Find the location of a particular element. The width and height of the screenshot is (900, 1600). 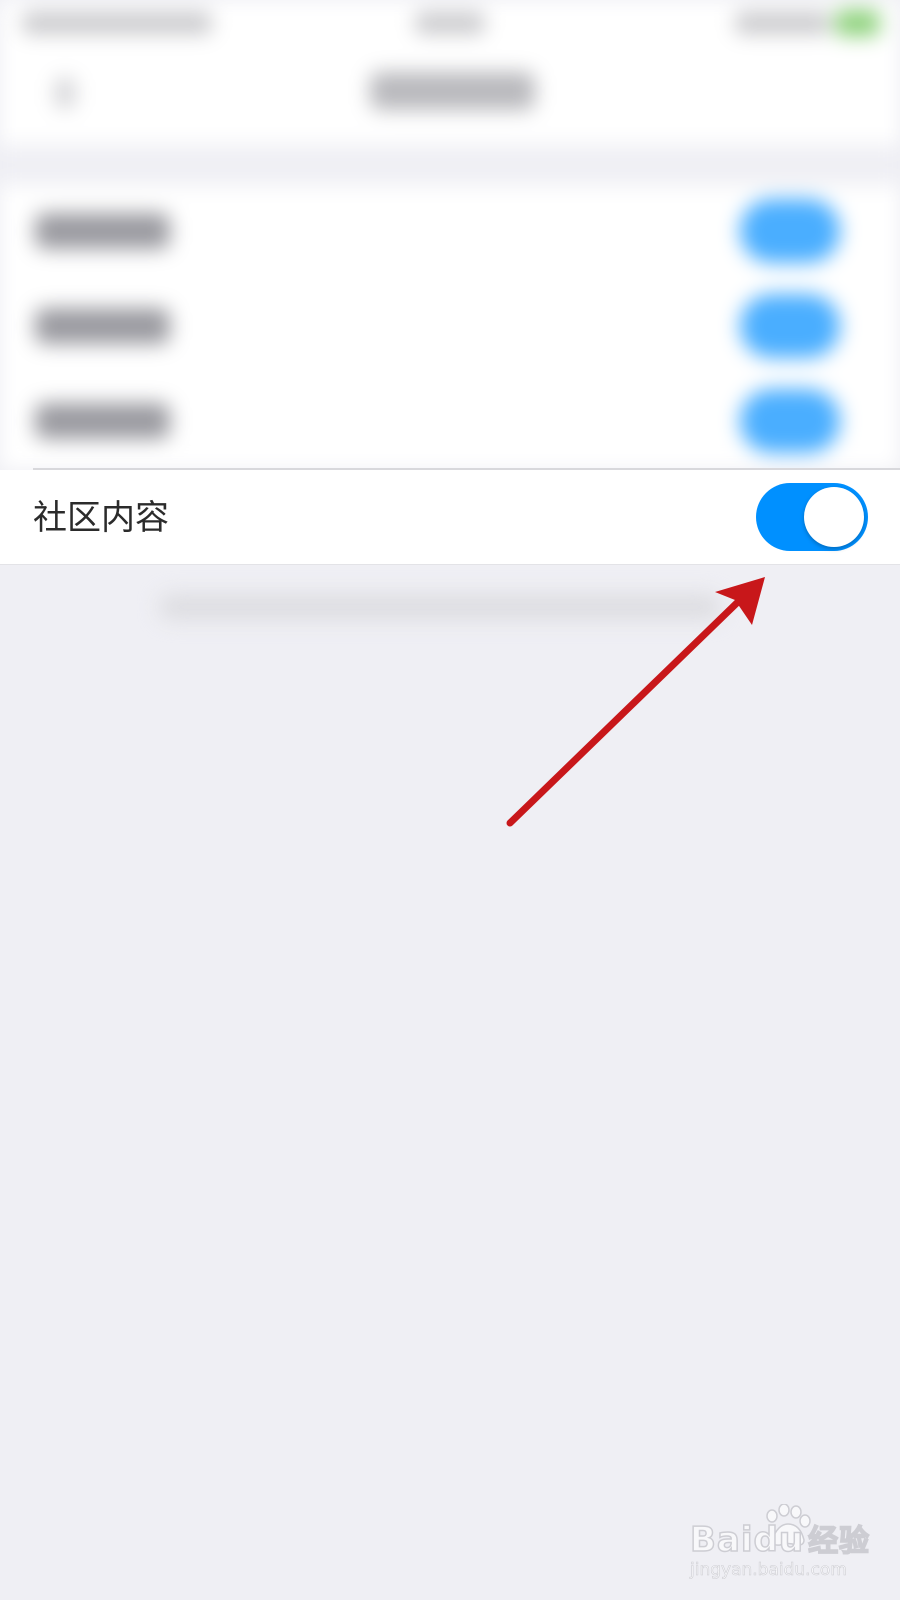

community-content-toggle is located at coordinates (812, 517).